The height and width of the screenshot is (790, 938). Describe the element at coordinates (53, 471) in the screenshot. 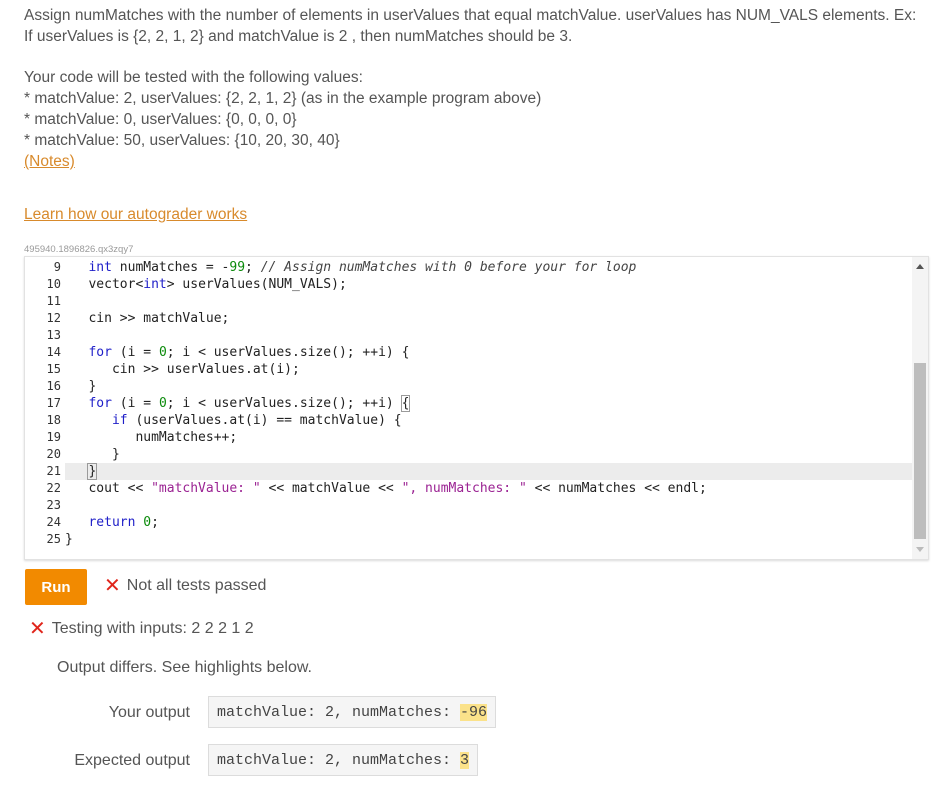

I see `line-number: 21` at that location.